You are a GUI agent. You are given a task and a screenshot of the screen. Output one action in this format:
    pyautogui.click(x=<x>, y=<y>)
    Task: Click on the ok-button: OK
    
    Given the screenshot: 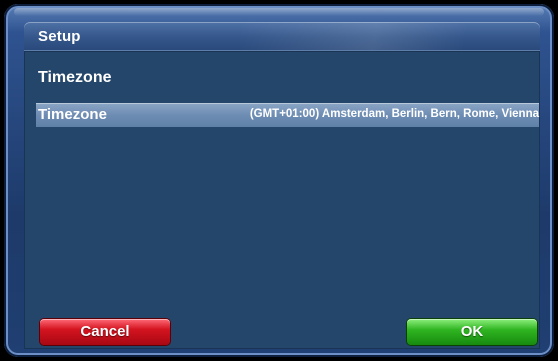 What is the action you would take?
    pyautogui.click(x=472, y=332)
    